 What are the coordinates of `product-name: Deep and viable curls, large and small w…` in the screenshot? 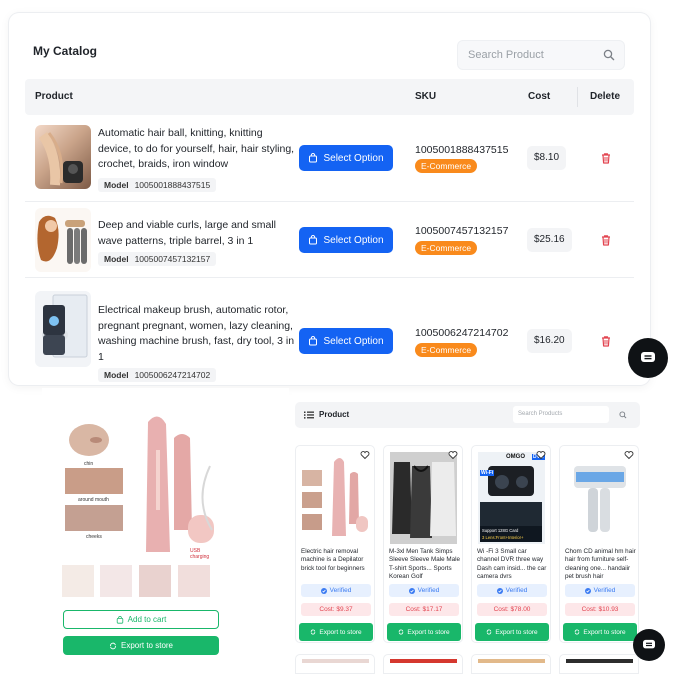 It's located at (187, 233).